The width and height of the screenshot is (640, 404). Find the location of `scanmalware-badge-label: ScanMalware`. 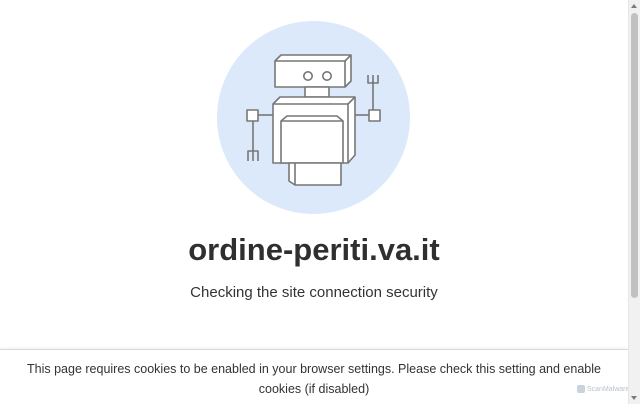

scanmalware-badge-label: ScanMalware is located at coordinates (608, 389).